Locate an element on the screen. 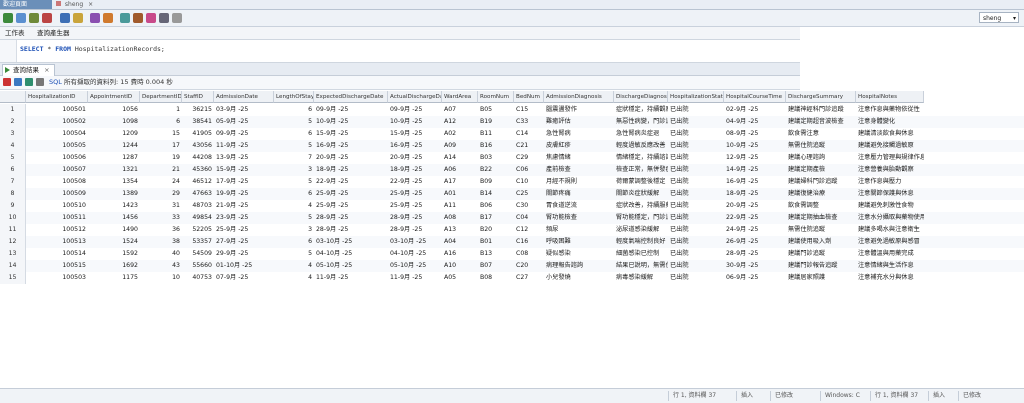  table-cell: A07 is located at coordinates (460, 110).